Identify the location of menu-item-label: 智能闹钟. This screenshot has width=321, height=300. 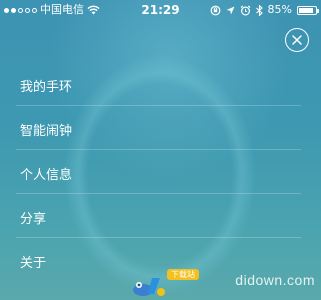
(46, 131).